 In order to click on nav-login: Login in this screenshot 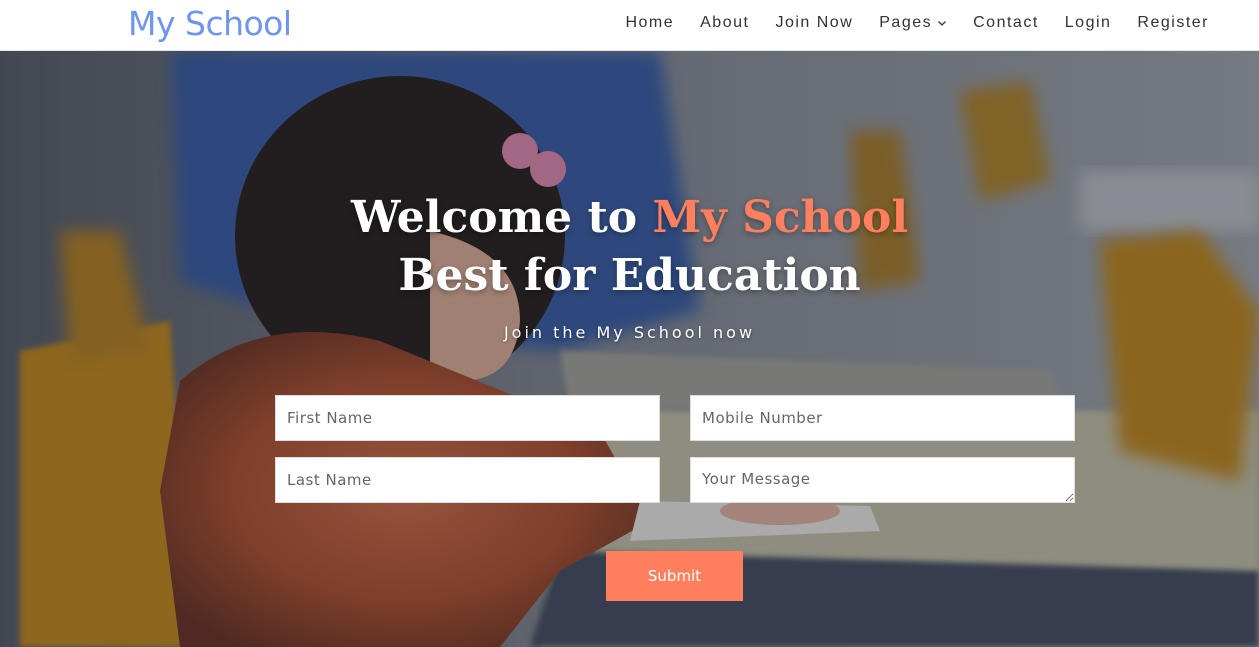, I will do `click(1088, 23)`.